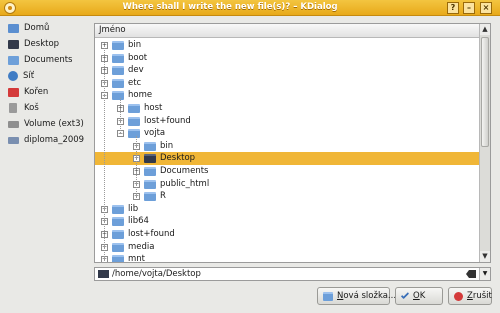  What do you see at coordinates (287, 209) in the screenshot?
I see `tree-row: + lib` at bounding box center [287, 209].